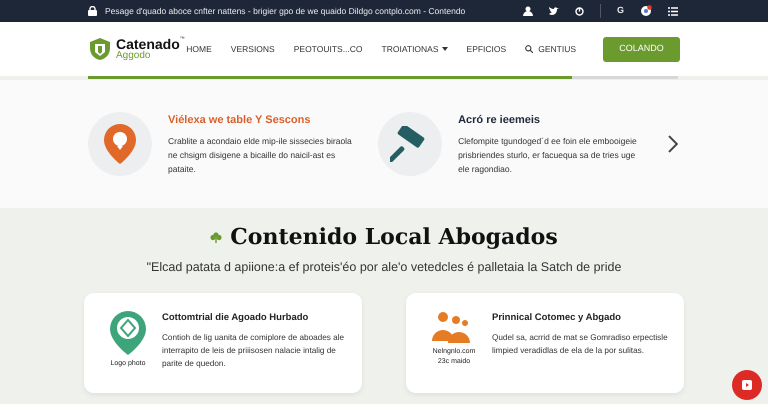 The width and height of the screenshot is (768, 404). Describe the element at coordinates (646, 11) in the screenshot. I see `browser-icon` at that location.